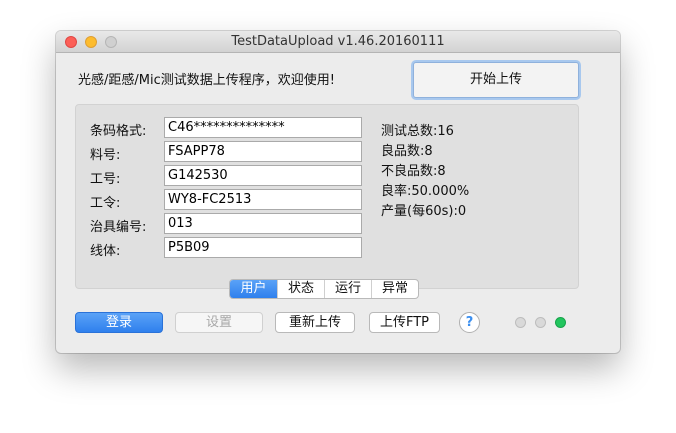  Describe the element at coordinates (263, 223) in the screenshot. I see `fixture-number-input` at that location.